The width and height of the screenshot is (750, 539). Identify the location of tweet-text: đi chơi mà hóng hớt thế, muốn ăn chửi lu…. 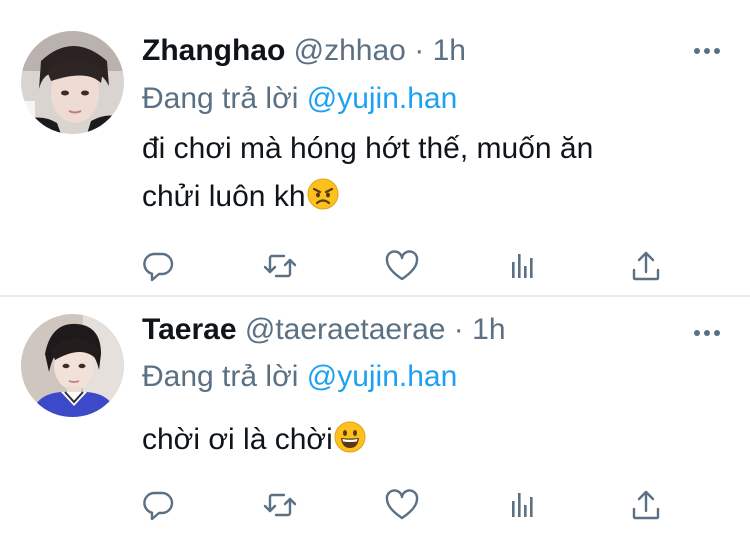
(432, 175).